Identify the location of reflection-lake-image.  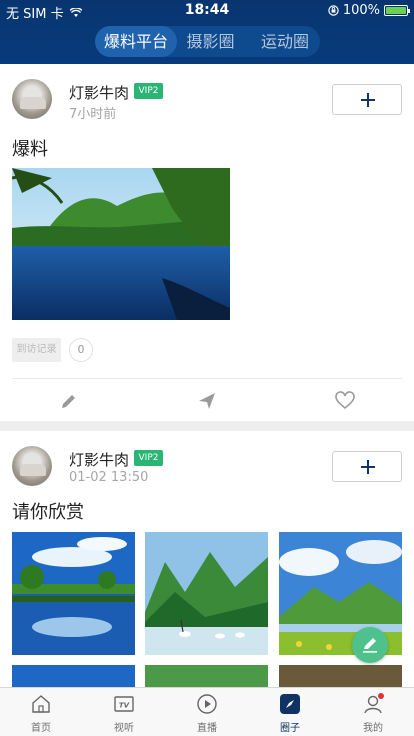
(73, 593).